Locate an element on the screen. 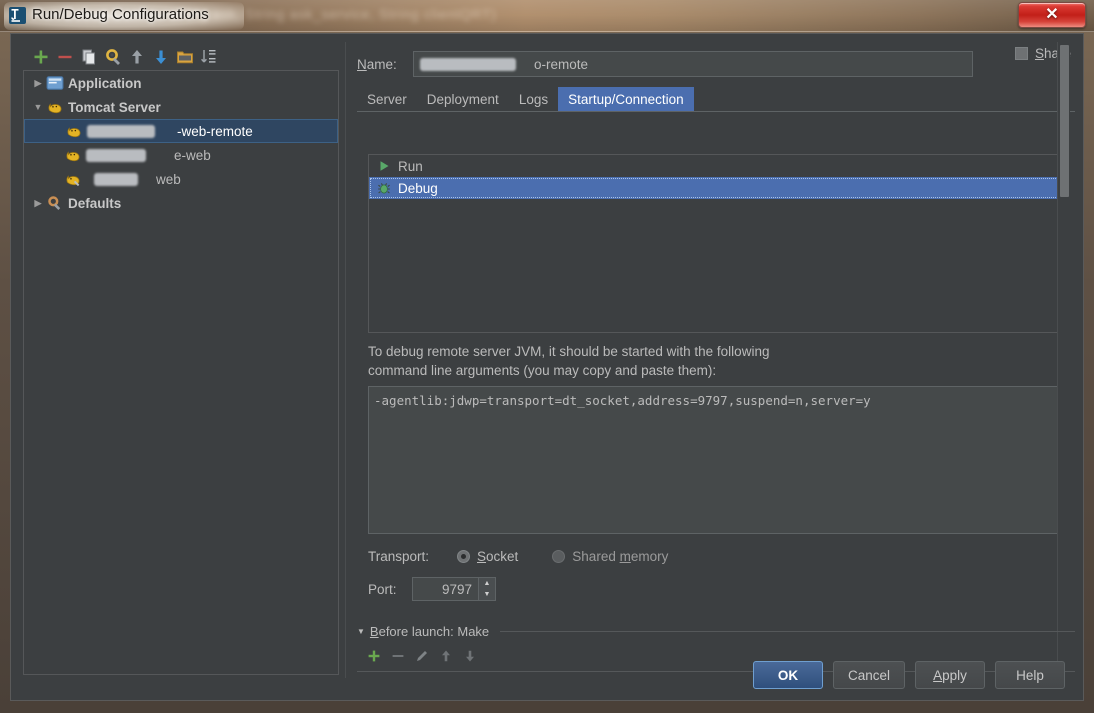 This screenshot has width=1094, height=713. name-label: Name: is located at coordinates (377, 64).